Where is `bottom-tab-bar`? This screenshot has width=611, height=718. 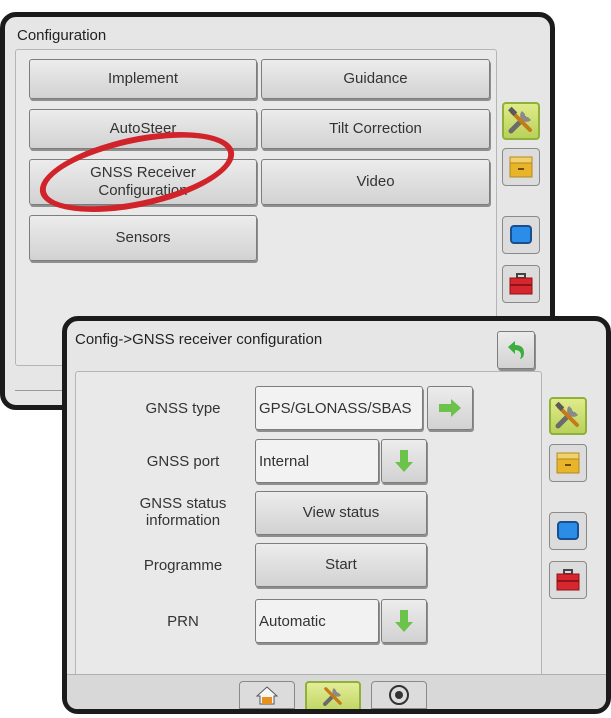 bottom-tab-bar is located at coordinates (336, 691).